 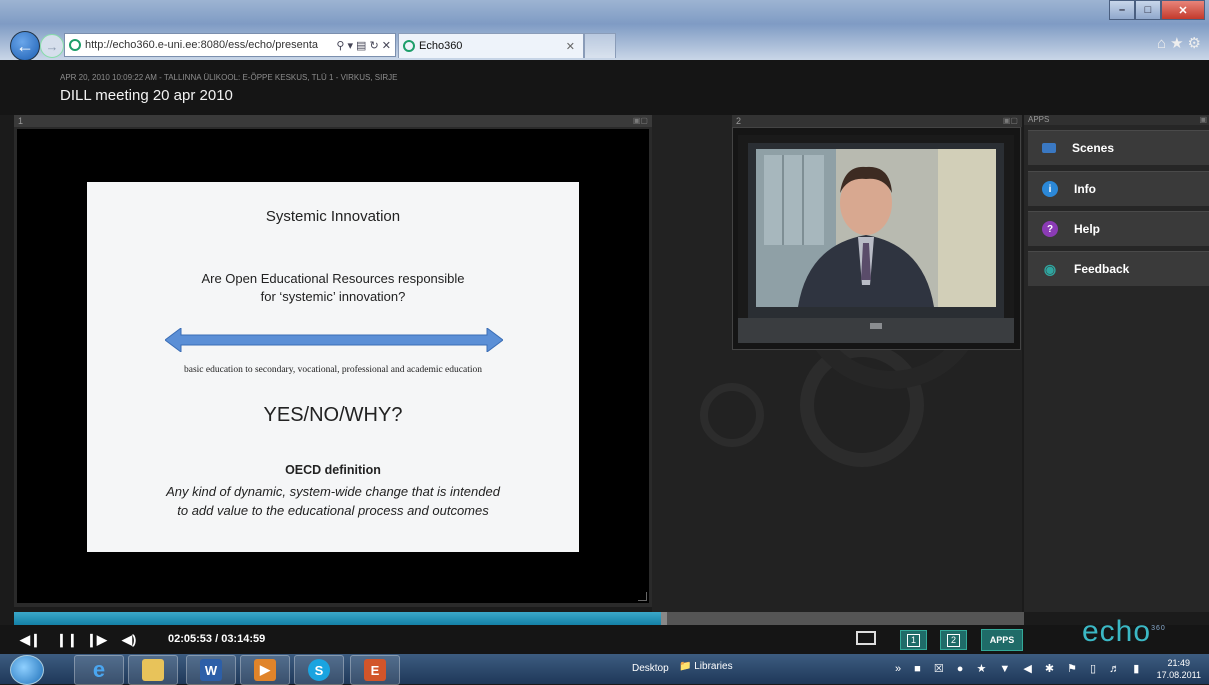 What do you see at coordinates (1117, 631) in the screenshot?
I see `echo-logo-text: echo` at bounding box center [1117, 631].